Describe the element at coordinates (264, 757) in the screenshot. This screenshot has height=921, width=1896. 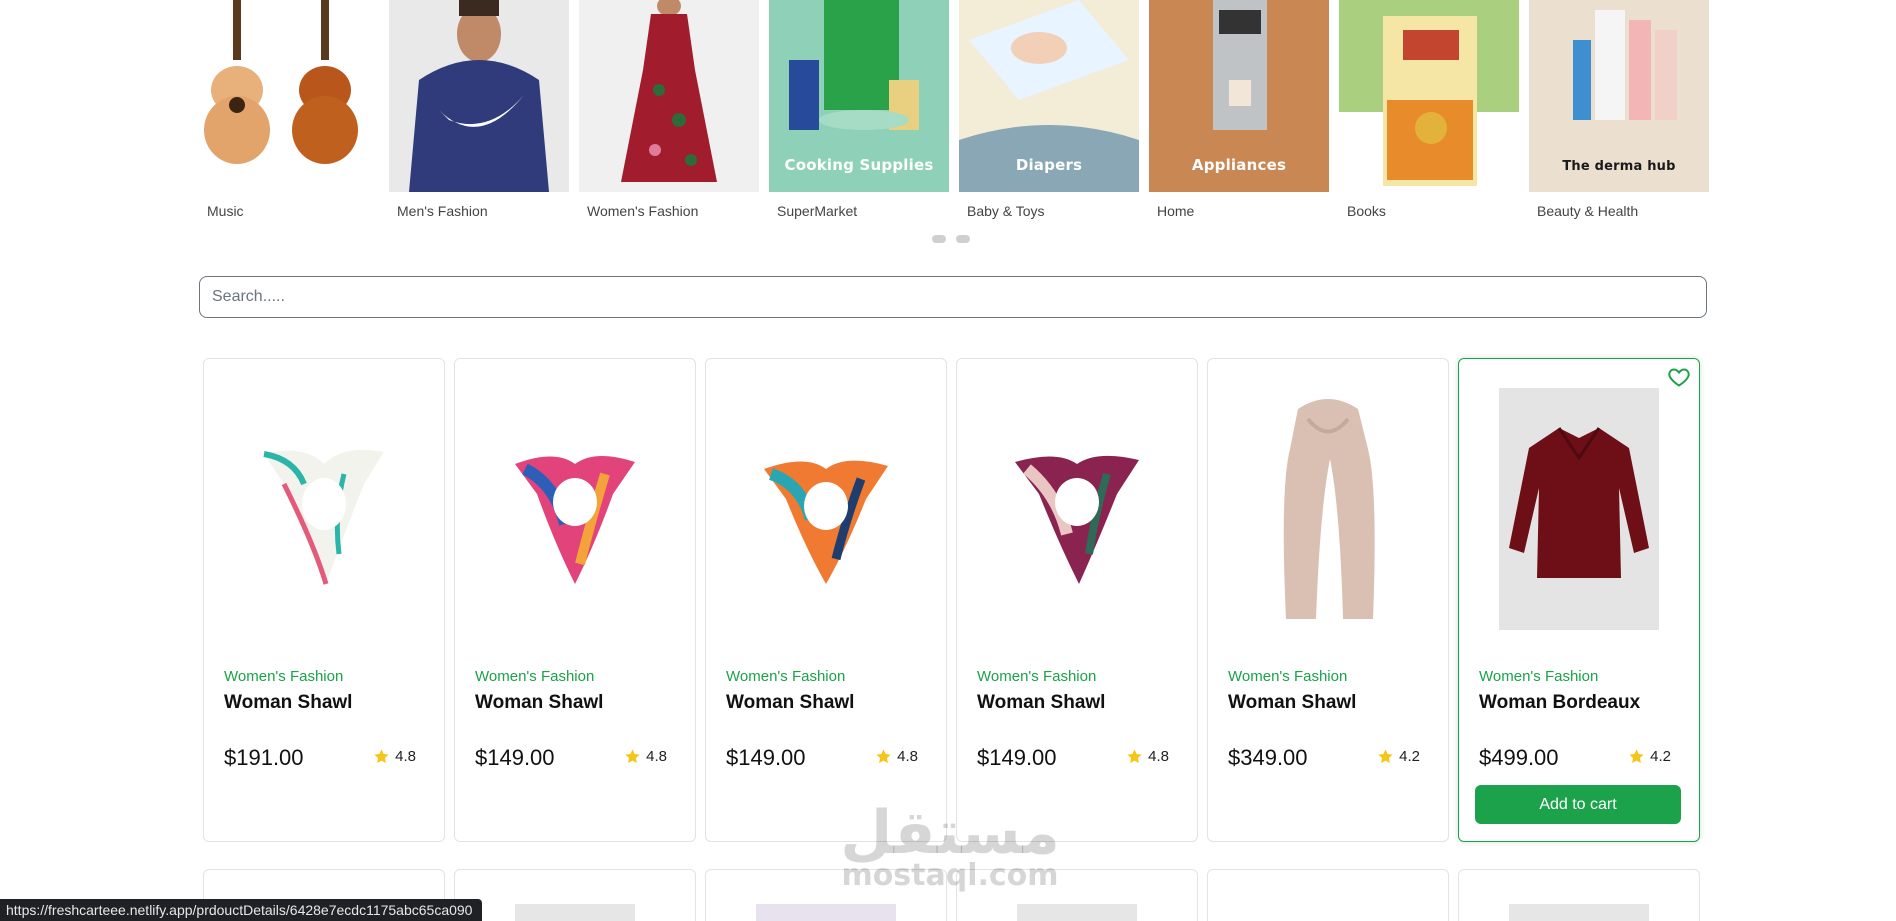
I see `product-price: $191.00` at that location.